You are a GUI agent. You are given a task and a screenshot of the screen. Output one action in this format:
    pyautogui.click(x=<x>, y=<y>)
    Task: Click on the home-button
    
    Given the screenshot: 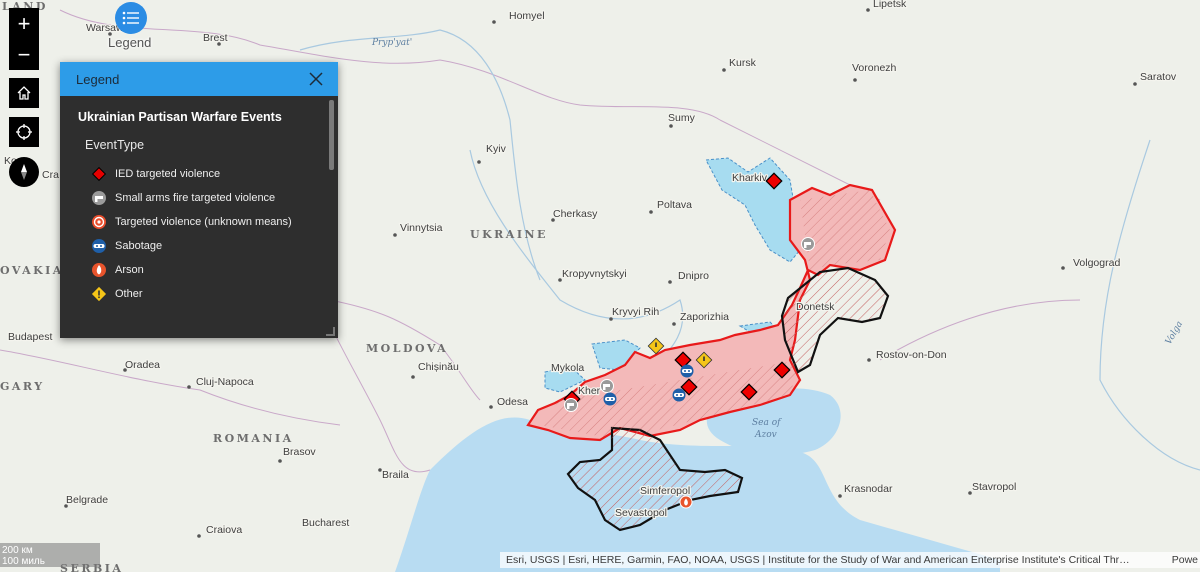 What is the action you would take?
    pyautogui.click(x=24, y=93)
    